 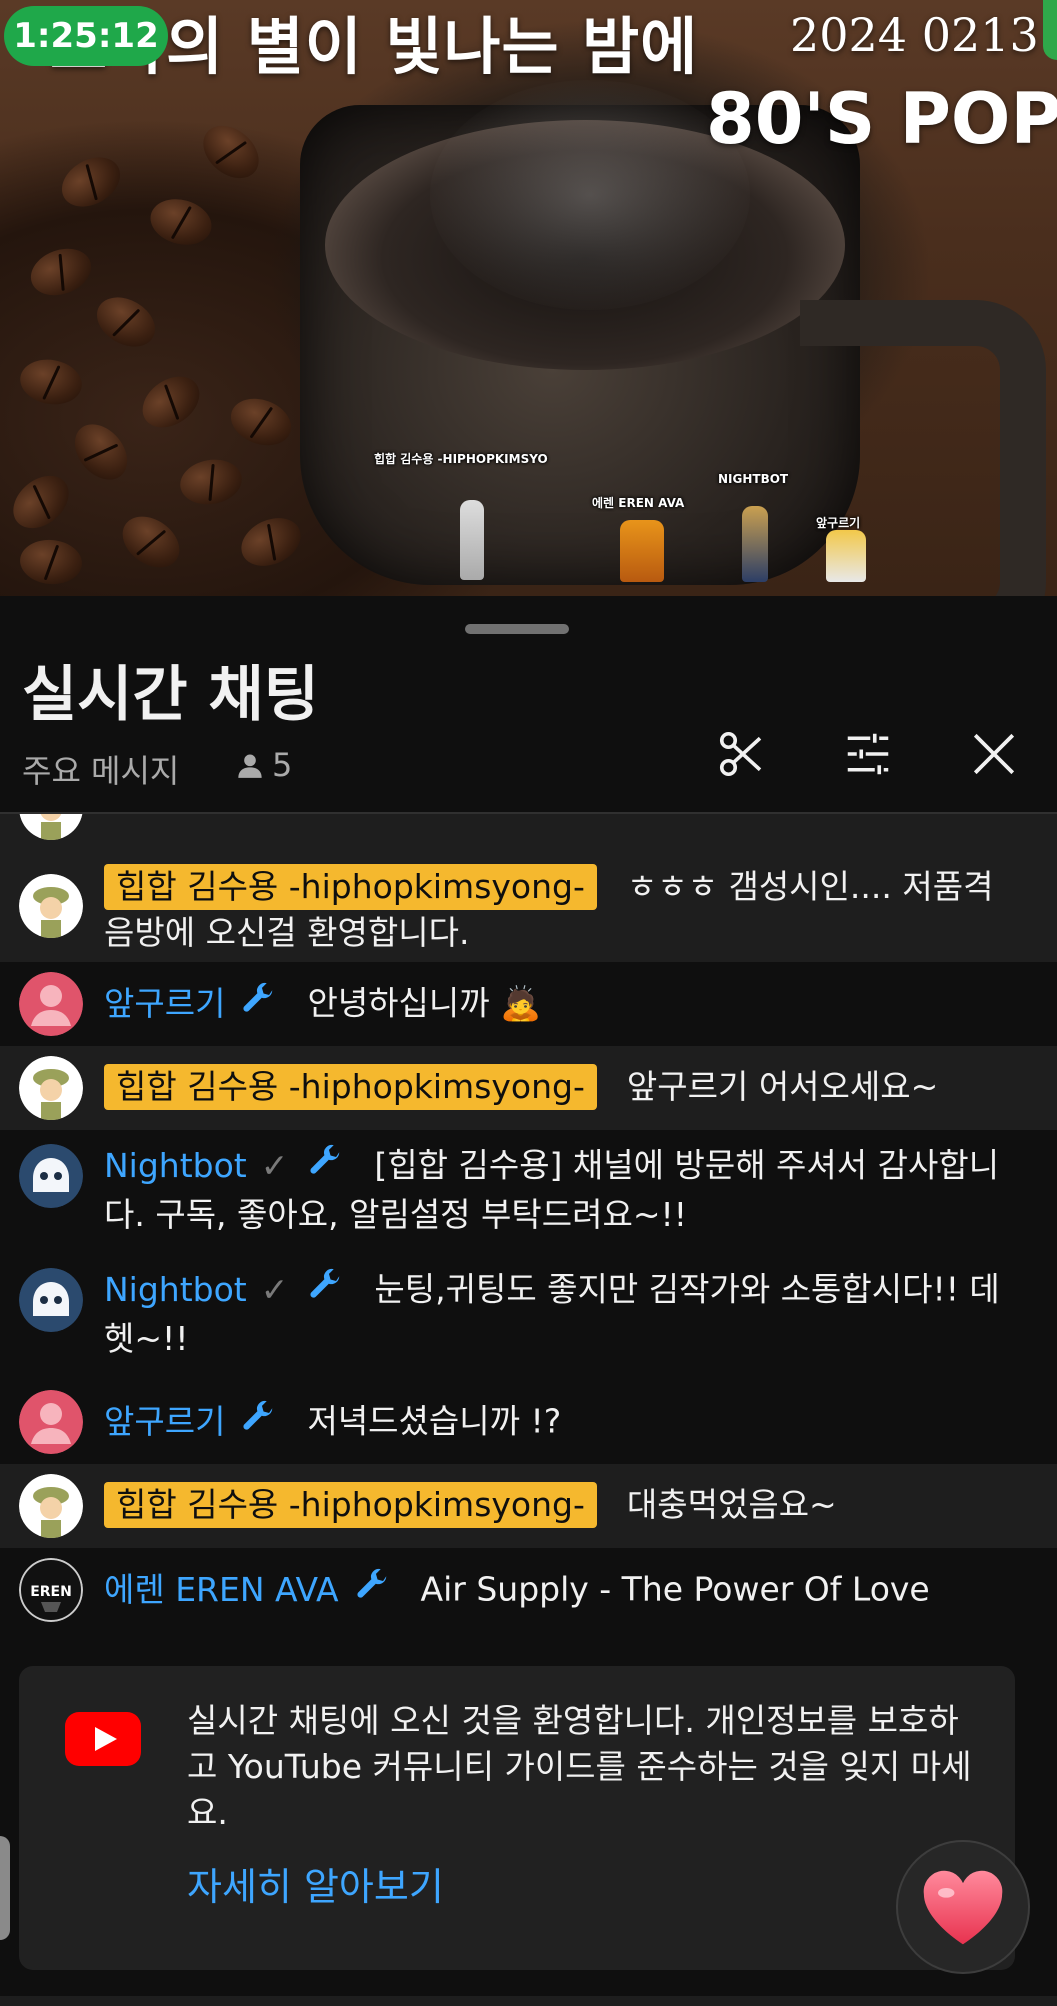 What do you see at coordinates (424, 1003) in the screenshot?
I see `message-text: 안녕하십니까 🙇` at bounding box center [424, 1003].